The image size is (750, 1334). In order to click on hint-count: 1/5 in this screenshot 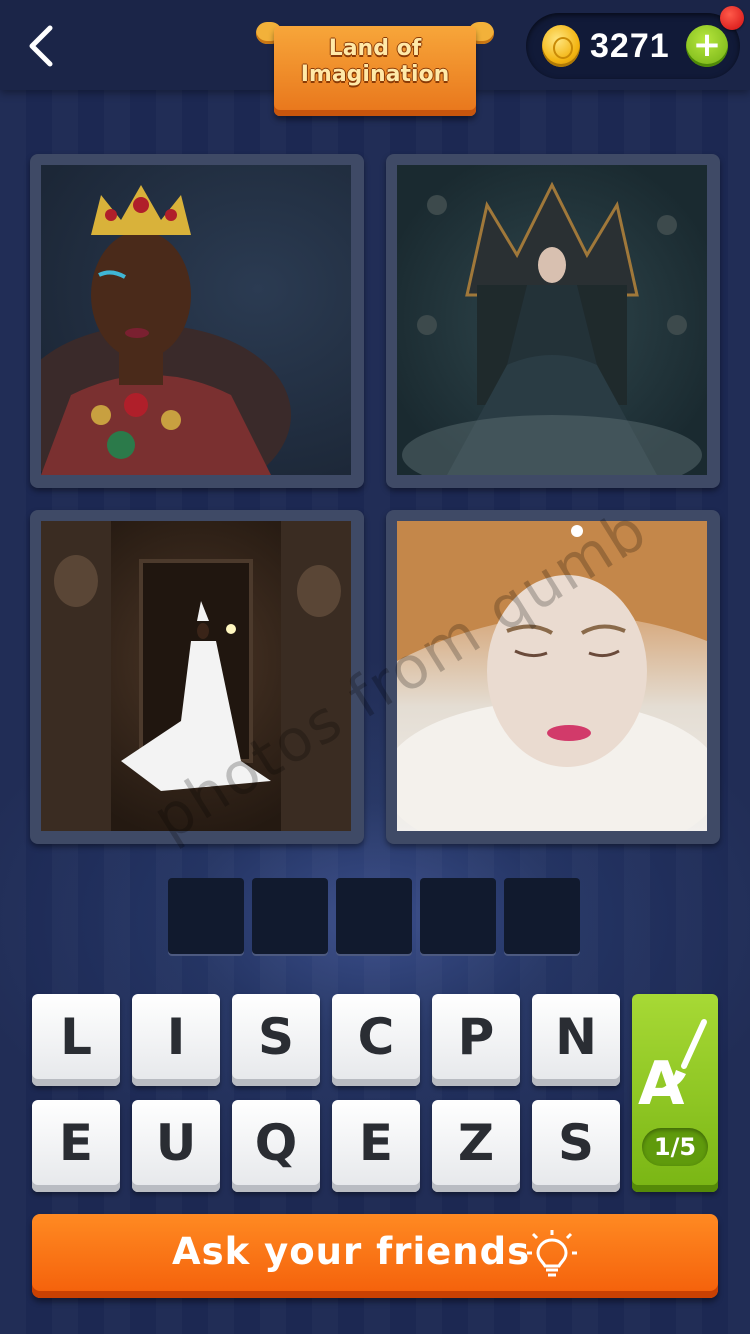, I will do `click(675, 1147)`.